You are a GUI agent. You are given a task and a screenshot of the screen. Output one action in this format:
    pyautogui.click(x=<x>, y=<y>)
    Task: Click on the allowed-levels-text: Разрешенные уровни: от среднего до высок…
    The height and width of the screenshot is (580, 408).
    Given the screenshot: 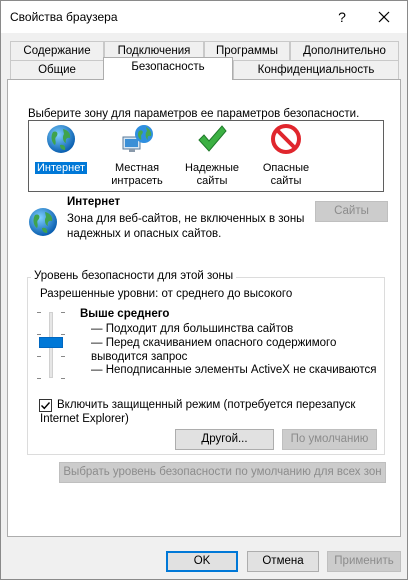 What is the action you would take?
    pyautogui.click(x=166, y=294)
    